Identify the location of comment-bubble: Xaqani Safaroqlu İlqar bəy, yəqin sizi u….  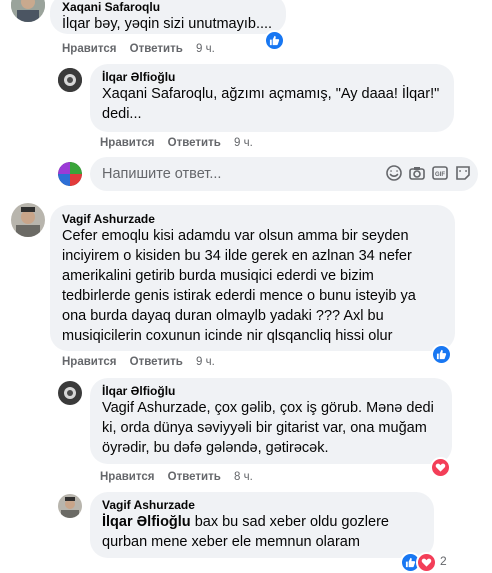
(168, 17).